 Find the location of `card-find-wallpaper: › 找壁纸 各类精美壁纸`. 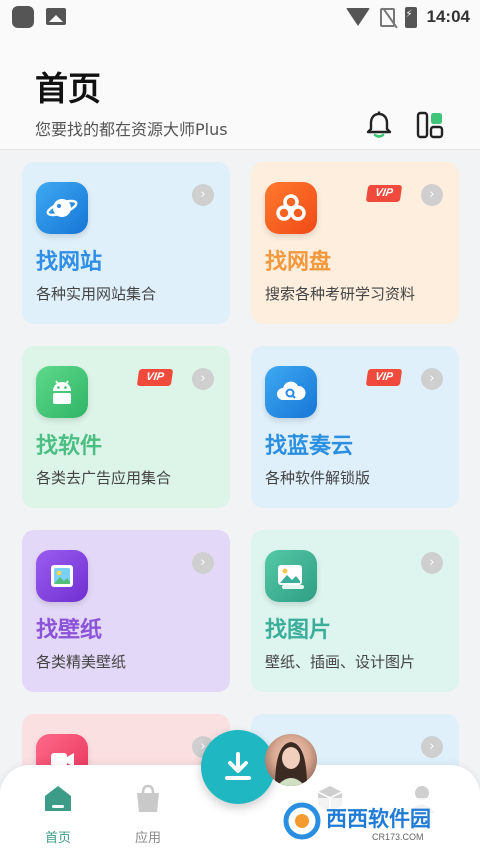

card-find-wallpaper: › 找壁纸 各类精美壁纸 is located at coordinates (126, 611).